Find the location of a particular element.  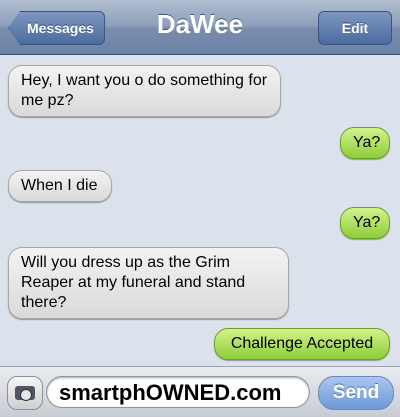

navigation-bar: Messages DaWee Edit is located at coordinates (200, 27).